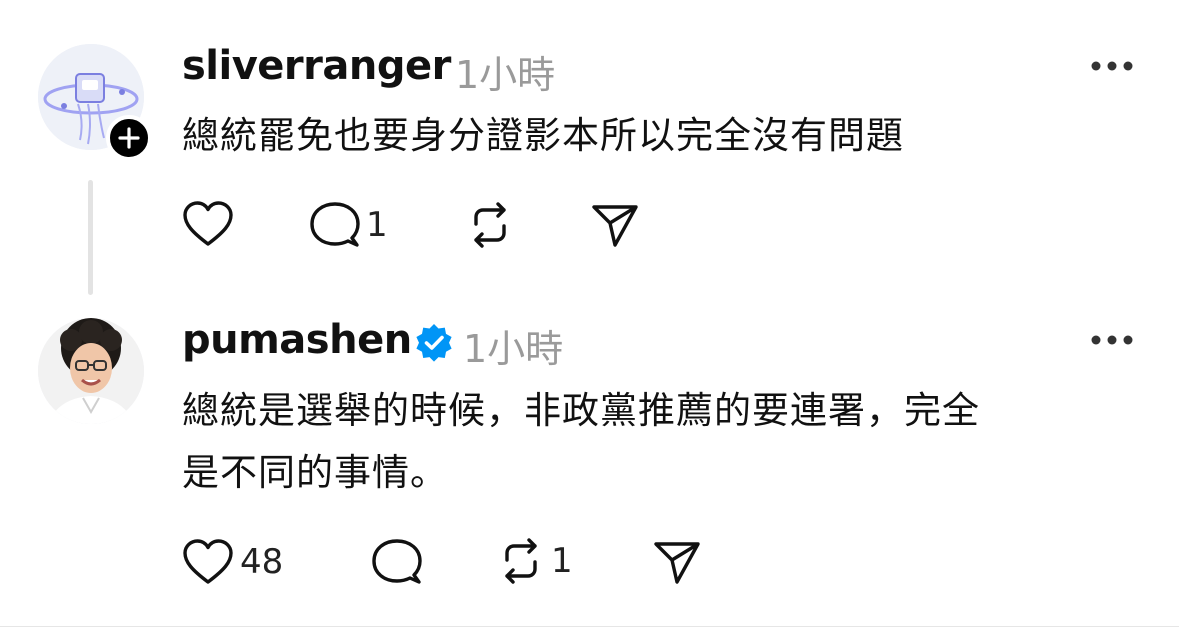 The image size is (1179, 634). I want to click on reply-button: 1, so click(348, 225).